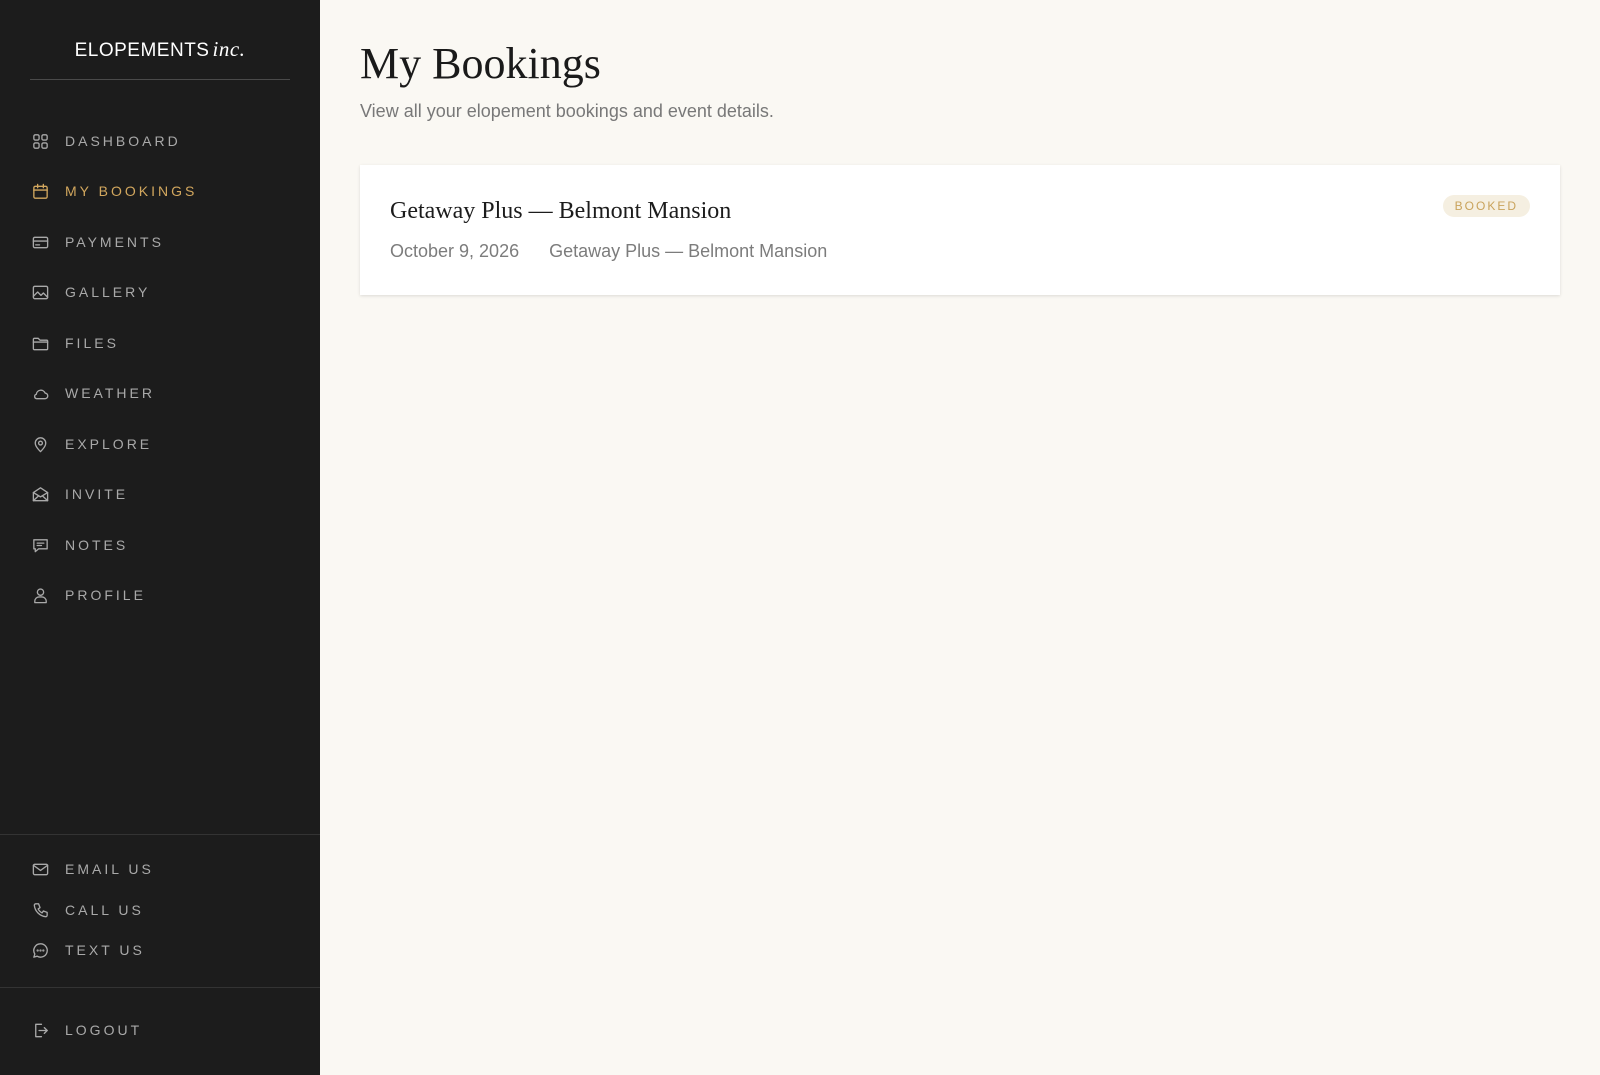  I want to click on cloud-icon, so click(40, 393).